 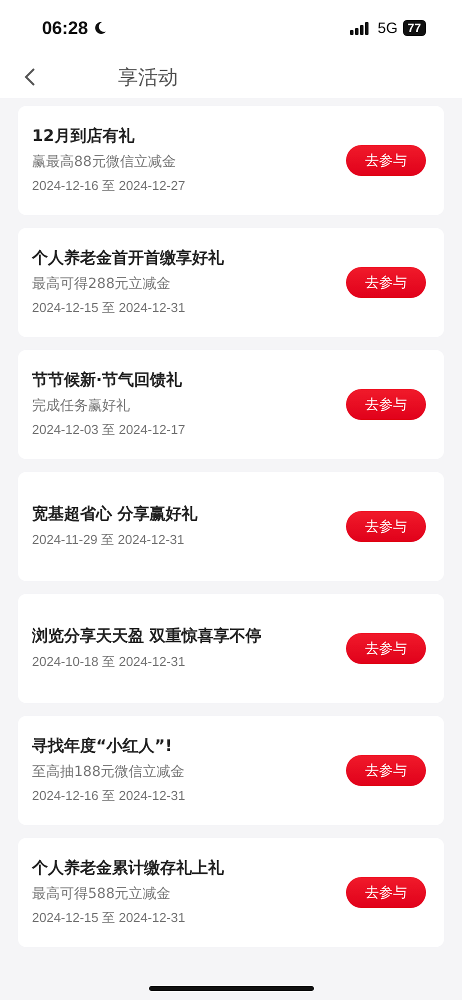 What do you see at coordinates (148, 77) in the screenshot?
I see `page-title: 享活动` at bounding box center [148, 77].